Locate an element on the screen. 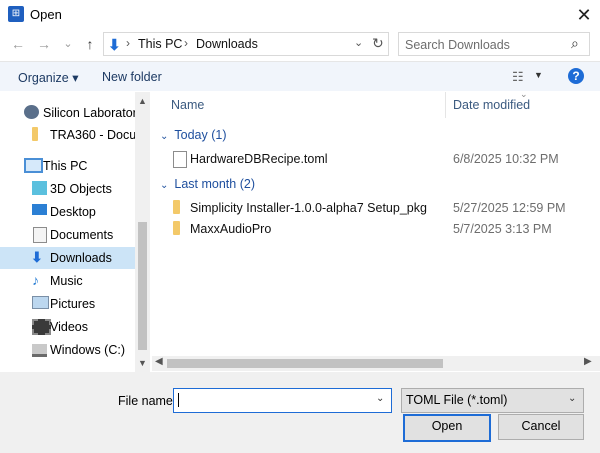  scroll-down-icon: ▼ is located at coordinates (142, 363).